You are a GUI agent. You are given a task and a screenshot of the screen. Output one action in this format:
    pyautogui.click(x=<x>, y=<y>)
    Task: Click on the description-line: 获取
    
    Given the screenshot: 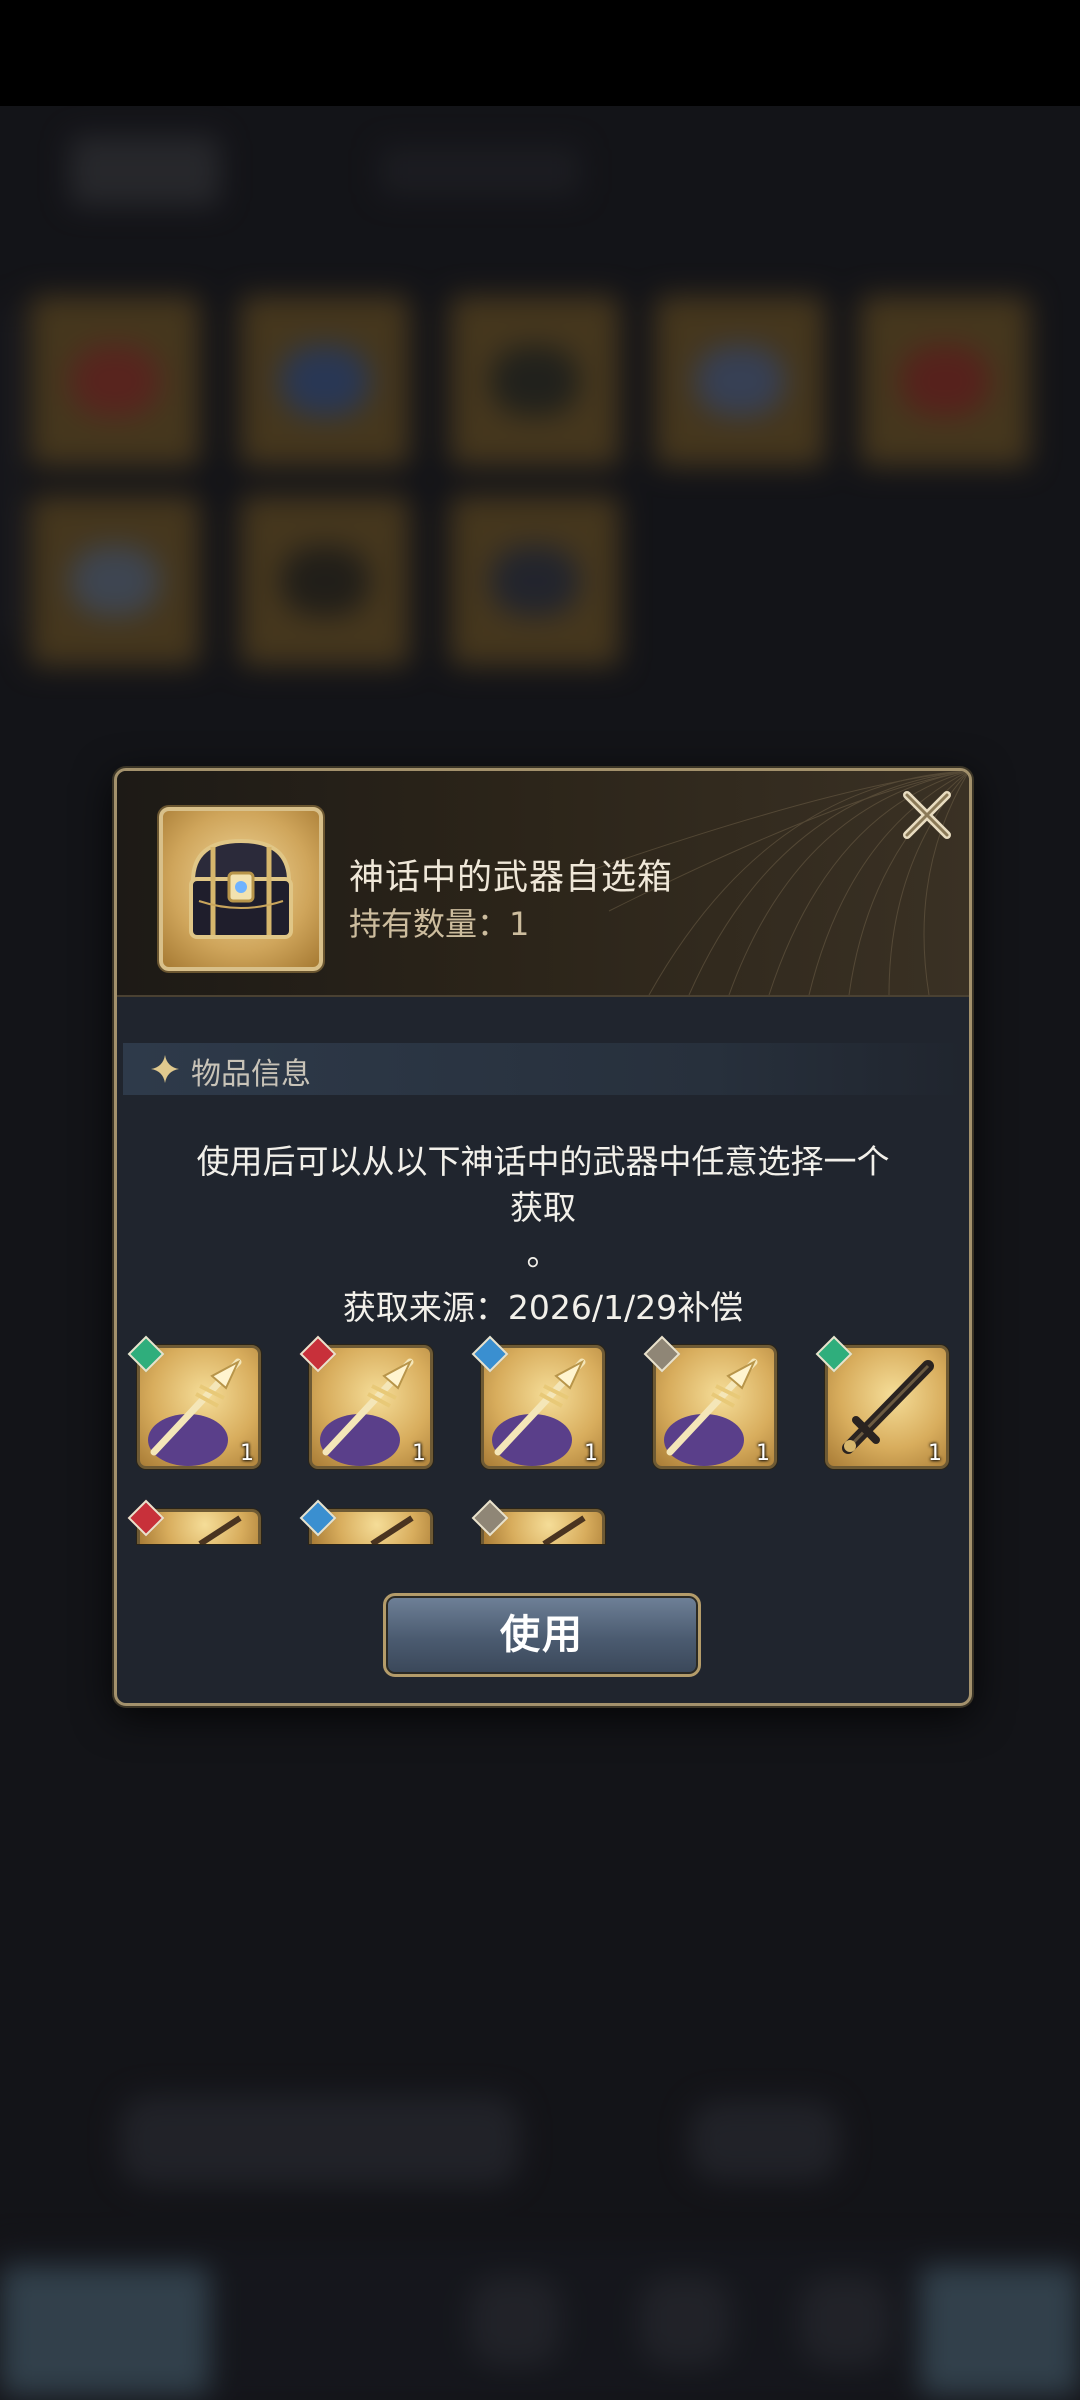 What is the action you would take?
    pyautogui.click(x=543, y=1207)
    